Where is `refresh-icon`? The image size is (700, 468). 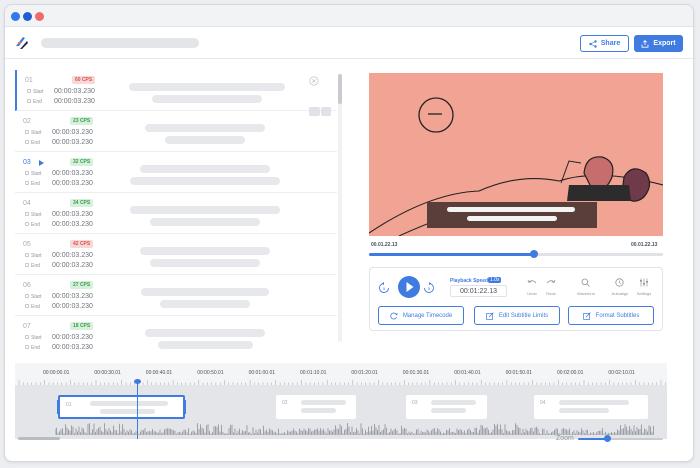 refresh-icon is located at coordinates (394, 315).